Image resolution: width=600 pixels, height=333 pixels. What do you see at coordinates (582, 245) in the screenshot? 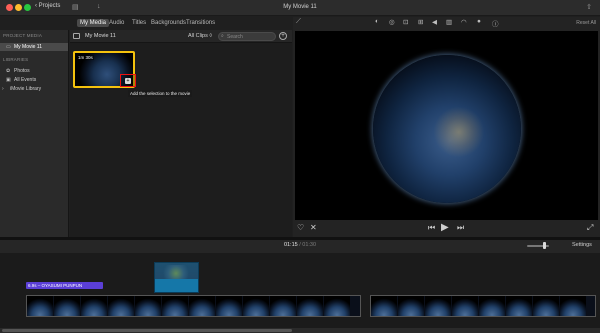
I see `timeline-settings-button: Settings` at bounding box center [582, 245].